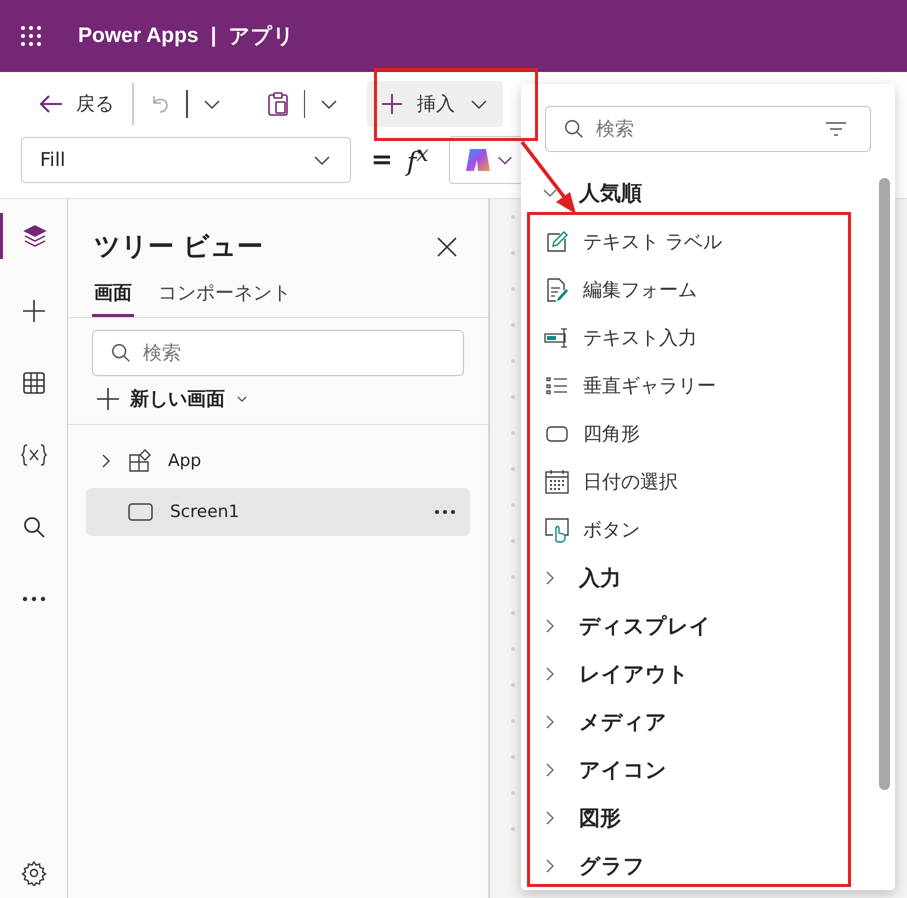 This screenshot has width=907, height=898. I want to click on control-item: 編集フォーム, so click(699, 290).